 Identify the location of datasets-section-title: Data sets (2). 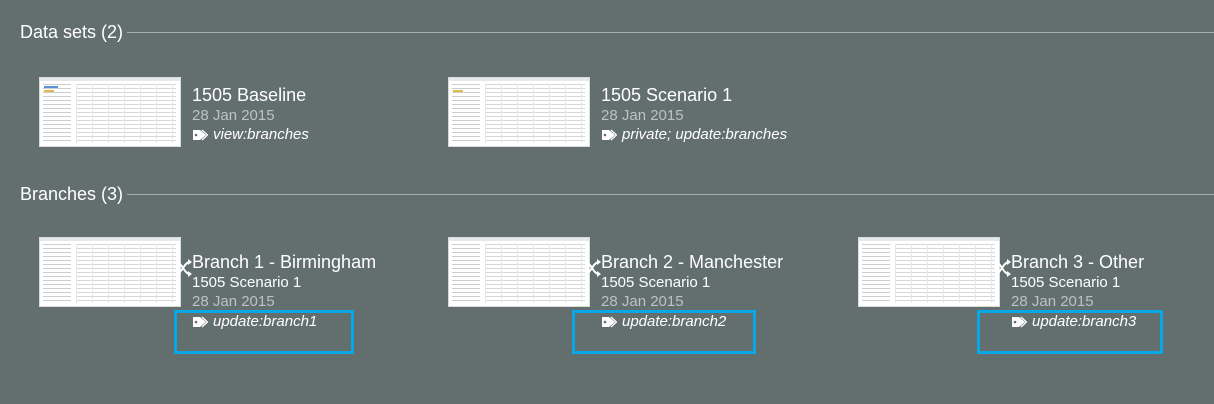
(72, 32).